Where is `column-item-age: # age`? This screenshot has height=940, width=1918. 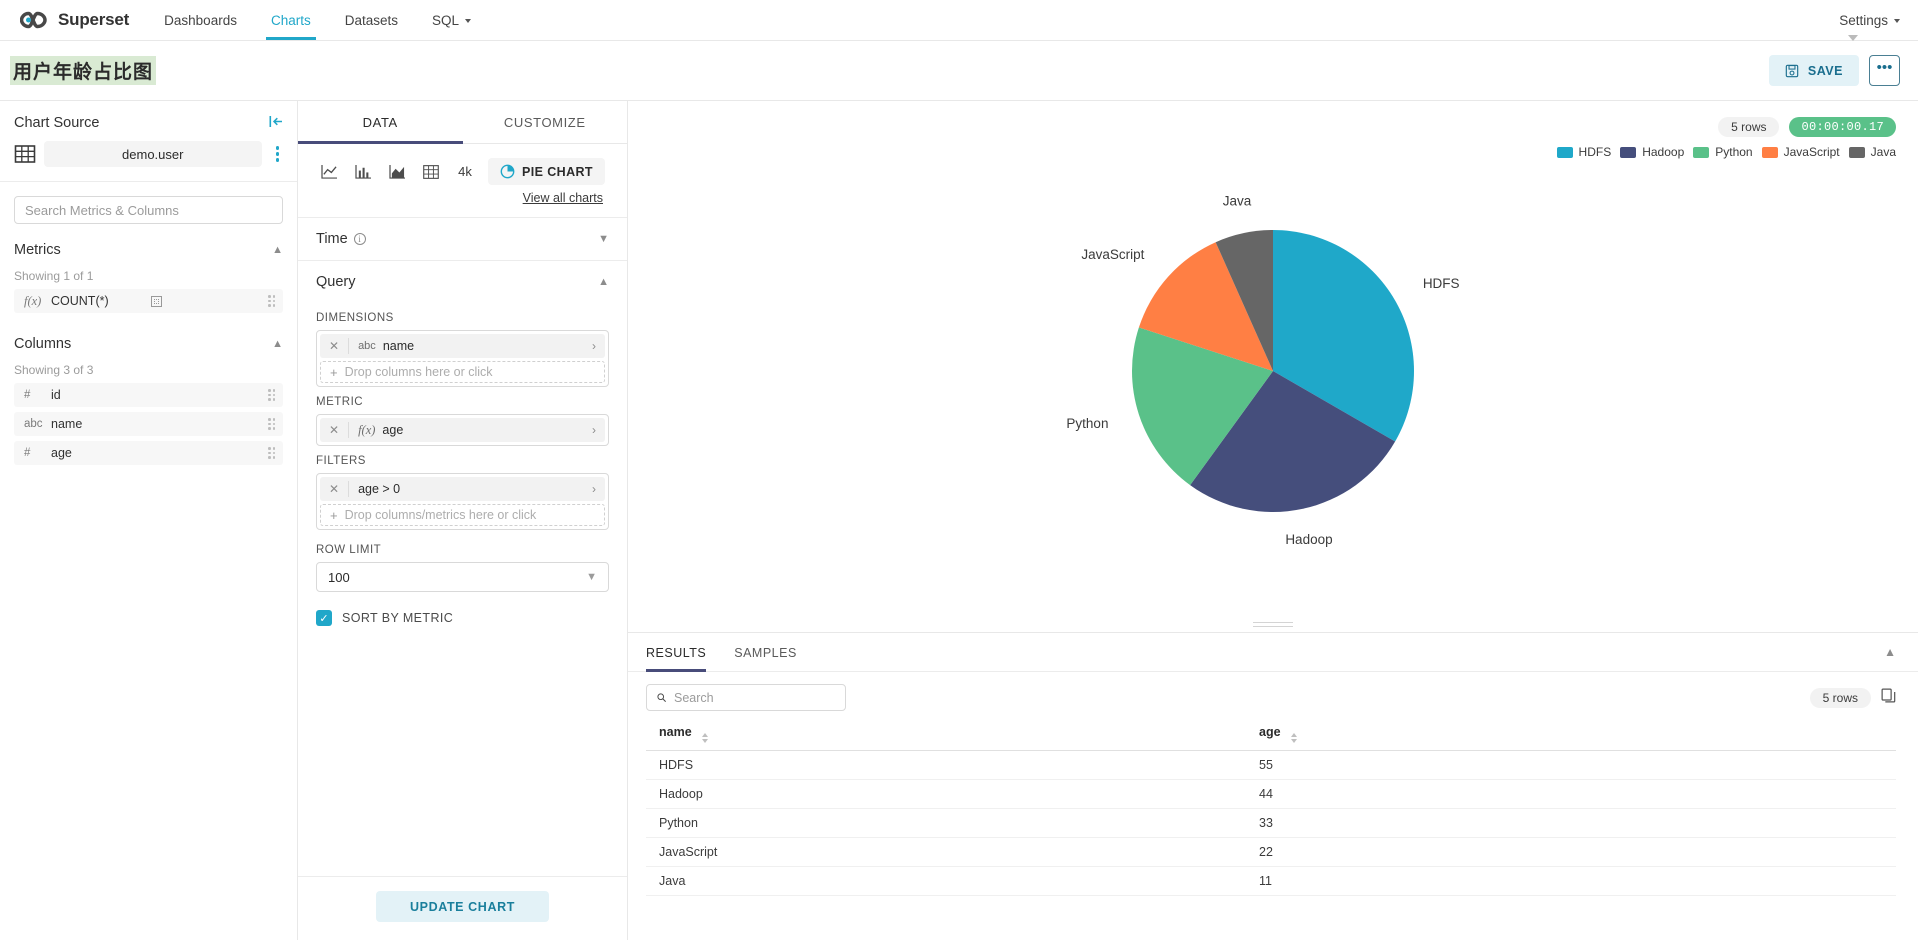
column-item-age: # age is located at coordinates (148, 453).